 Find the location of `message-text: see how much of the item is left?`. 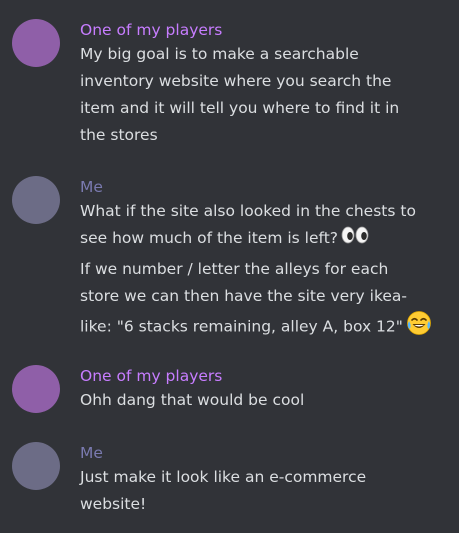

message-text: see how much of the item is left? is located at coordinates (209, 238).